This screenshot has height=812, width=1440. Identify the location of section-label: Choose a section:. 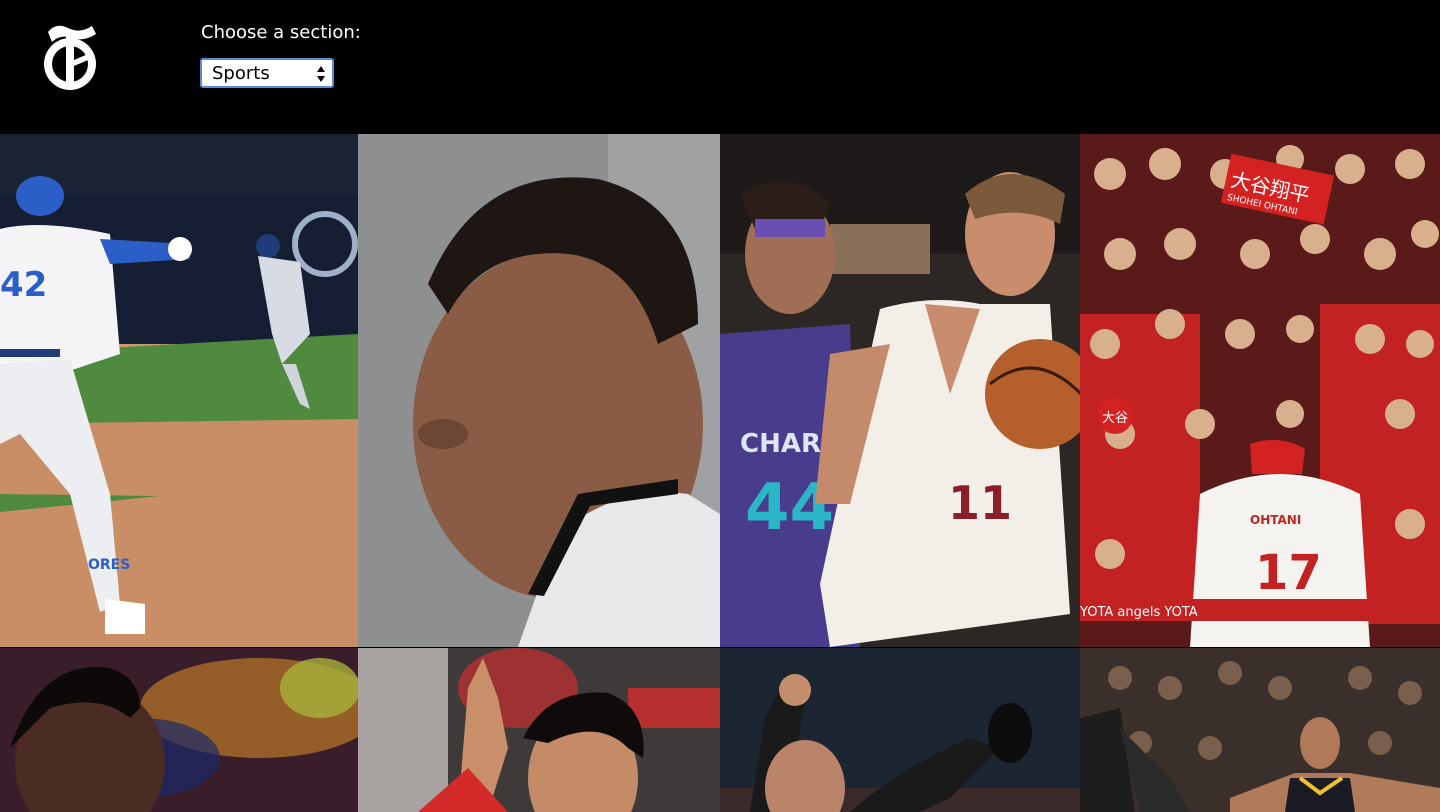
(281, 32).